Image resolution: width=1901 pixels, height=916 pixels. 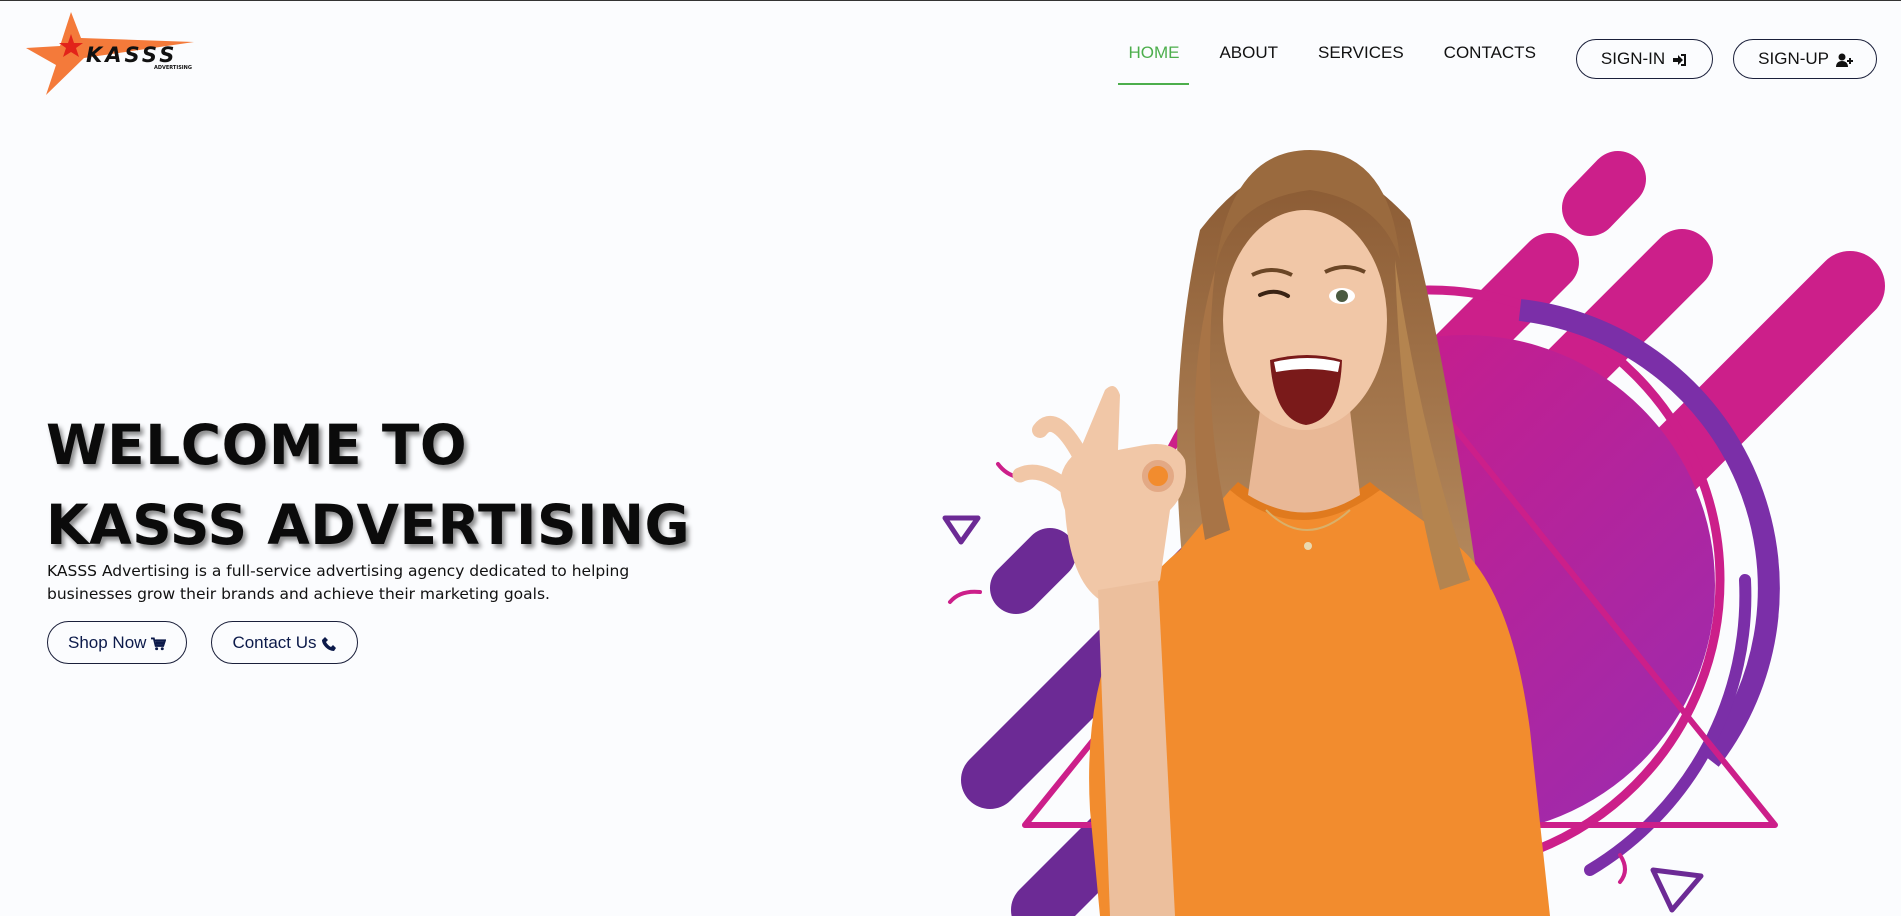 What do you see at coordinates (1793, 58) in the screenshot?
I see `sign-up-label: SIGN-UP` at bounding box center [1793, 58].